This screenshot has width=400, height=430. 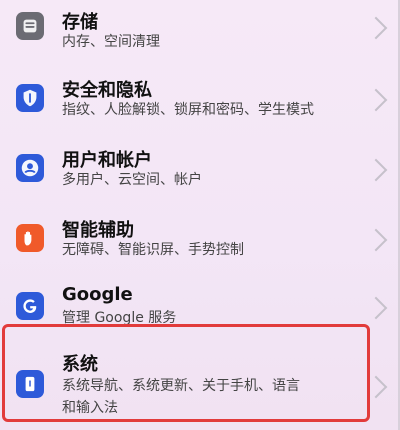 What do you see at coordinates (181, 386) in the screenshot?
I see `settings-item-subtitle-line1: 系统导航、系统更新、关于手机、语言` at bounding box center [181, 386].